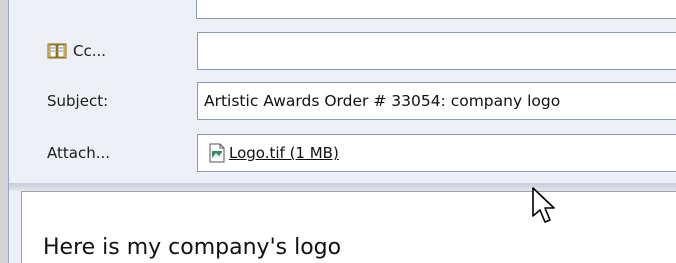 This screenshot has height=263, width=676. What do you see at coordinates (284, 153) in the screenshot?
I see `attachment-filename: Logo.tif (1 MB)` at bounding box center [284, 153].